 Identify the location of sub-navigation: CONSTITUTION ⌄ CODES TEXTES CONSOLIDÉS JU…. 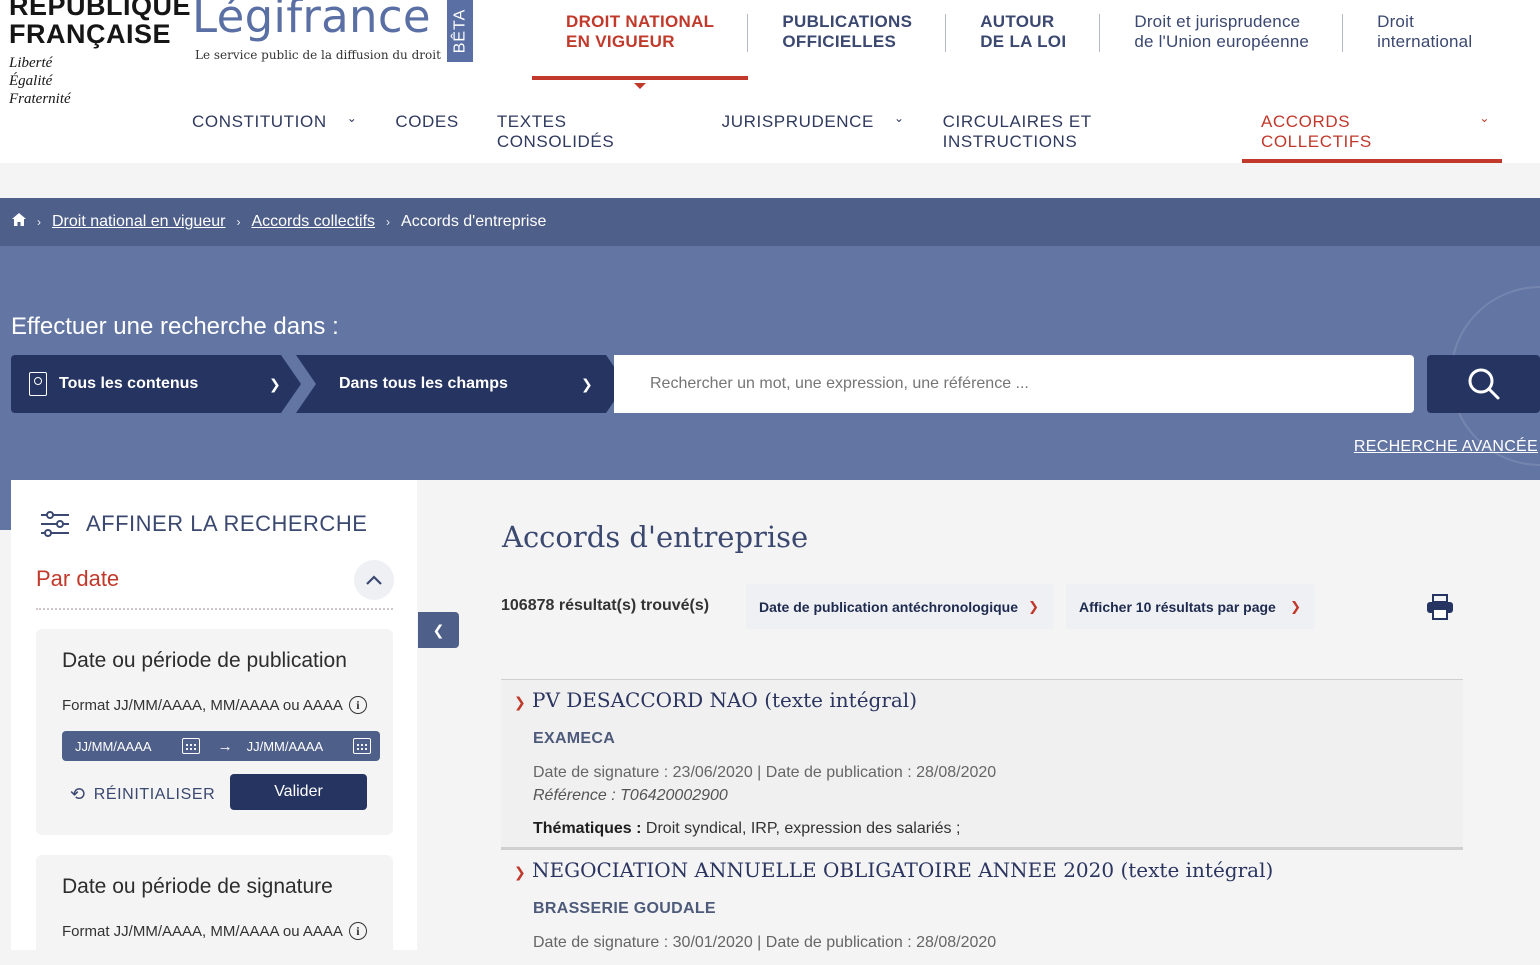
(866, 133).